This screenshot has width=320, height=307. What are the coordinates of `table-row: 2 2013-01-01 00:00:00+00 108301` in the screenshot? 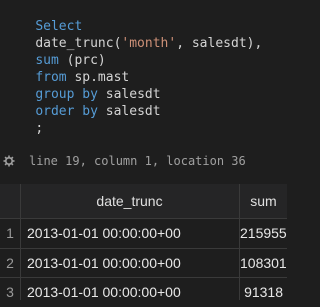 It's located at (143, 263).